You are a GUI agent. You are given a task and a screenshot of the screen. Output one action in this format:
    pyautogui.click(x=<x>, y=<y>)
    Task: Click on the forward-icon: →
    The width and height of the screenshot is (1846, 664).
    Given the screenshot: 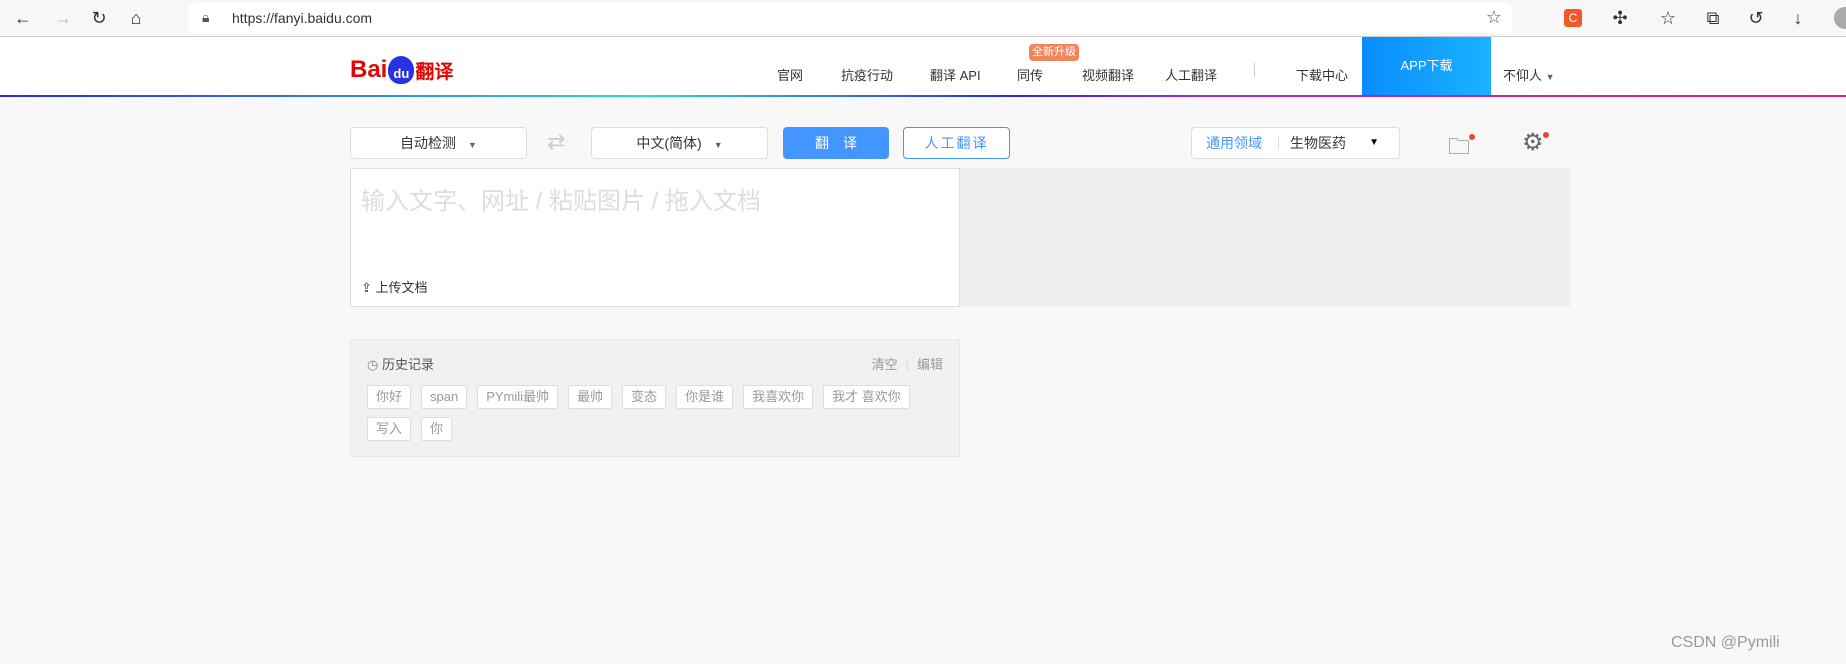 What is the action you would take?
    pyautogui.click(x=63, y=18)
    